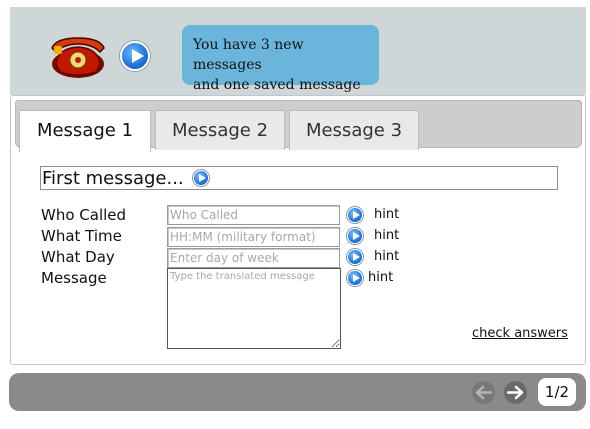  Describe the element at coordinates (253, 258) in the screenshot. I see `what-day-input` at that location.